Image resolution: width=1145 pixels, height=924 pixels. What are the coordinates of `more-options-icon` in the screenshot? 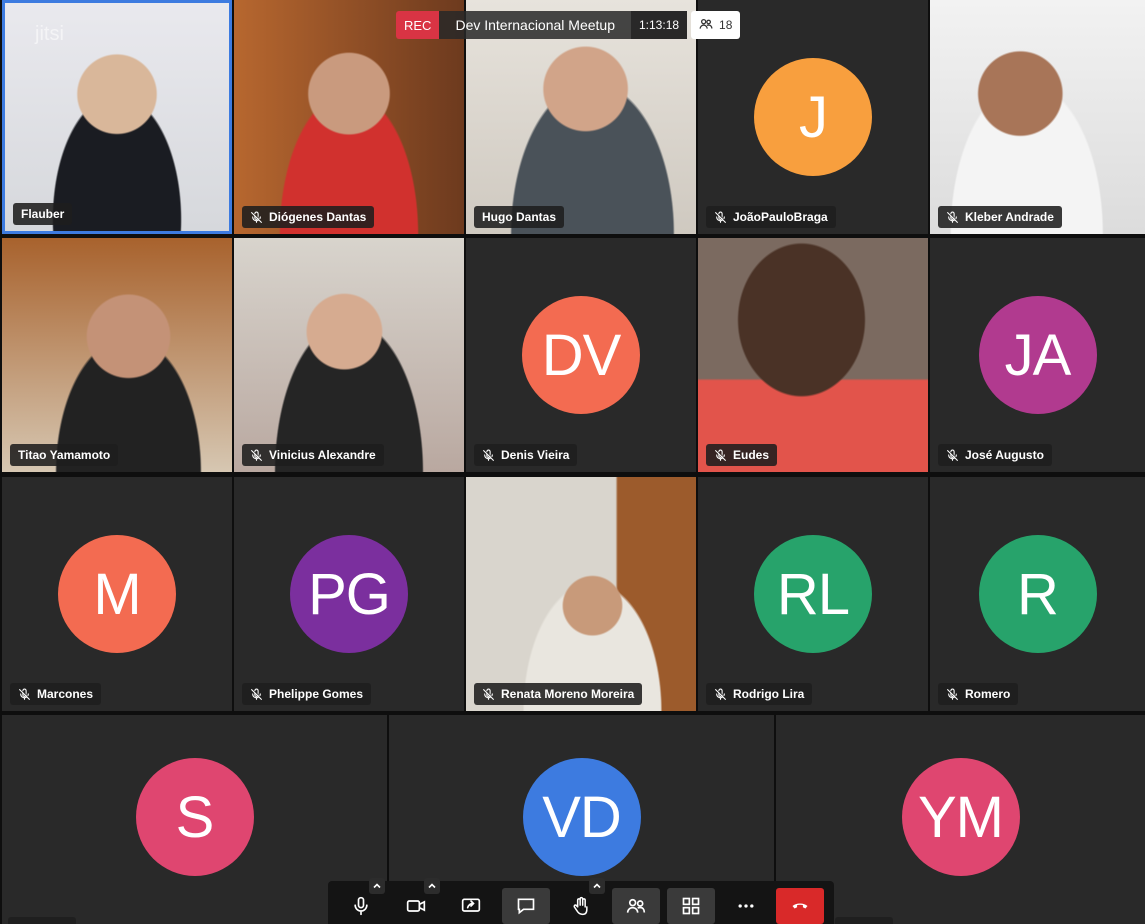 It's located at (746, 906).